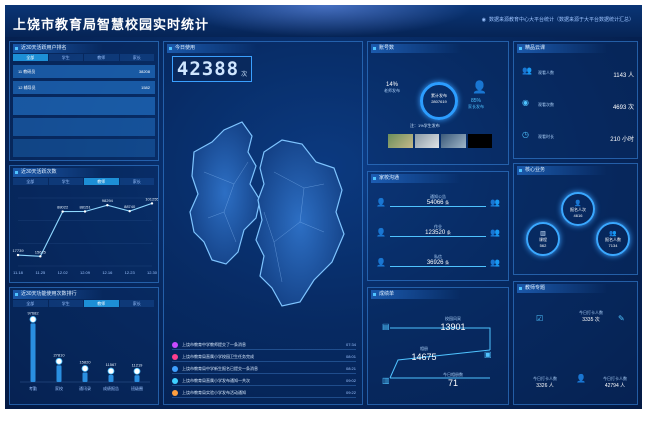  I want to click on topic-stat: 今日打卡人数 42794 人, so click(615, 382).